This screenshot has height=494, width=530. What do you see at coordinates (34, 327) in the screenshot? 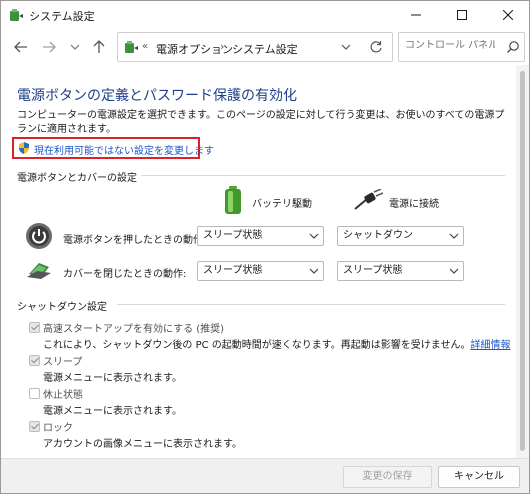
I see `fast-startup-checkbox` at bounding box center [34, 327].